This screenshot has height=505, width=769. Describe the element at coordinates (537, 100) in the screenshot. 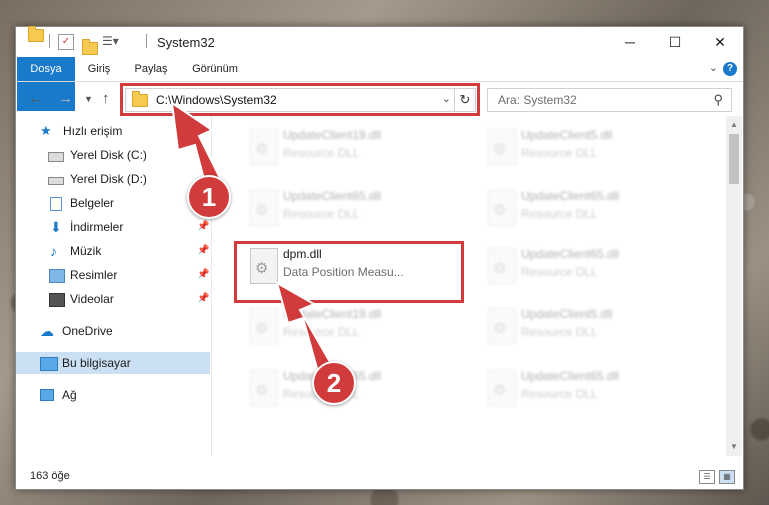

I see `search-placeholder: Ara: System32` at that location.